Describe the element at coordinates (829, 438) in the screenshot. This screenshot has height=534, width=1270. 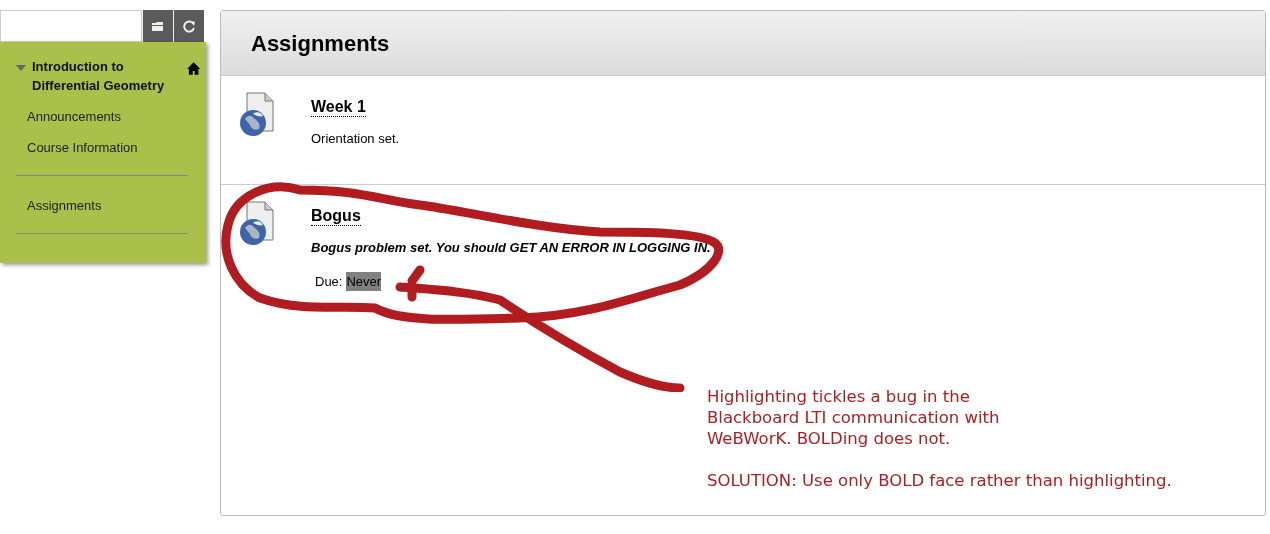
I see `annotation-text: WeBWorK. BOLDing does not.` at that location.